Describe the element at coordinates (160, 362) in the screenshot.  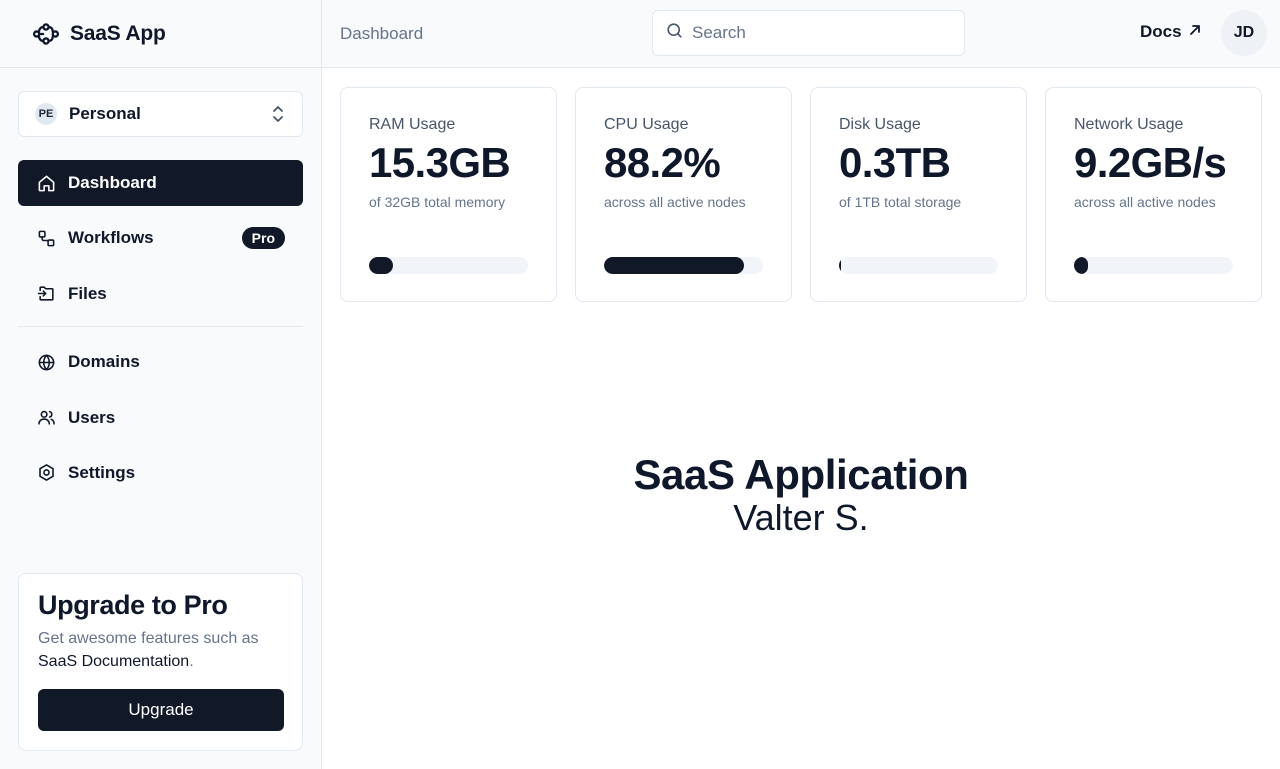
I see `sidebar-item-domains: Domains` at that location.